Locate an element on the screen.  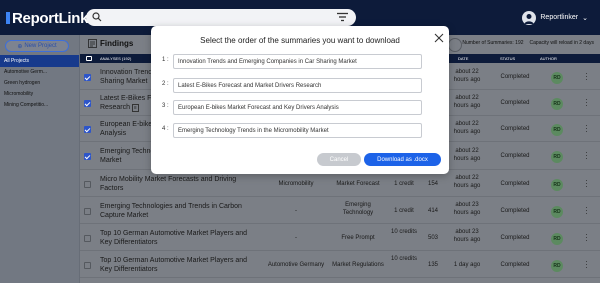
row-type: Emerging Technology is located at coordinates (358, 209).